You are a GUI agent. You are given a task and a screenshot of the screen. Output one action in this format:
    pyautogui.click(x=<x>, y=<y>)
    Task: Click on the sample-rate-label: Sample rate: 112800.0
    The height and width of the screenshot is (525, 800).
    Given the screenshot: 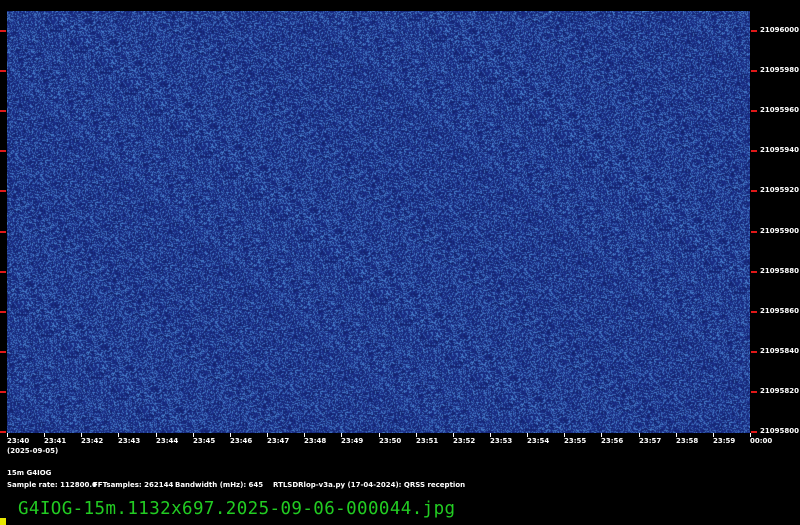 What is the action you would take?
    pyautogui.click(x=52, y=485)
    